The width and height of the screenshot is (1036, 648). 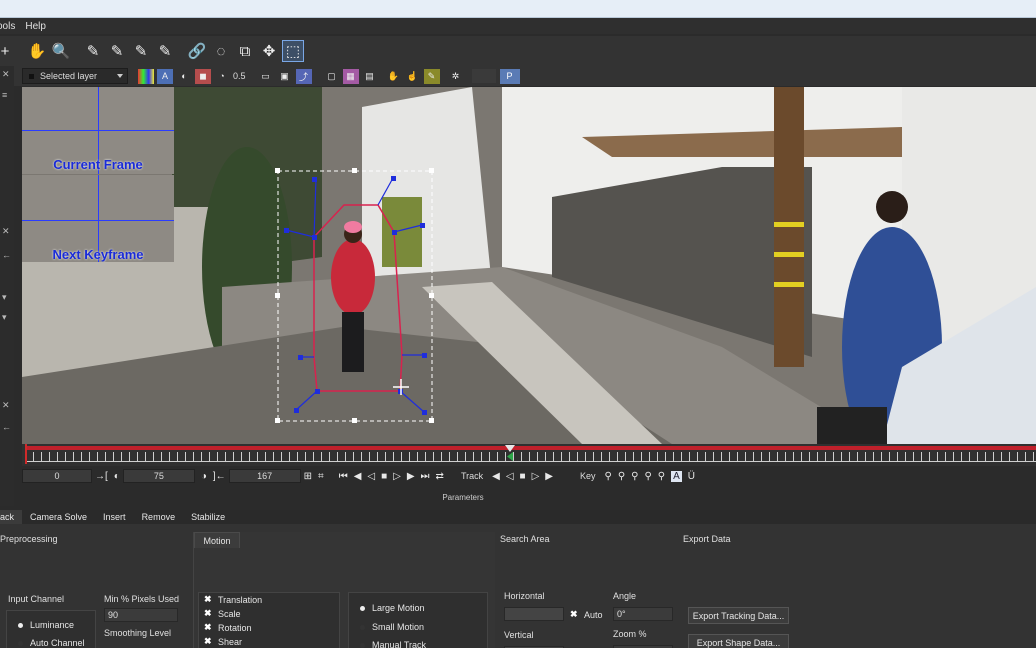 I want to click on track-stop-icon: ■, so click(x=523, y=476).